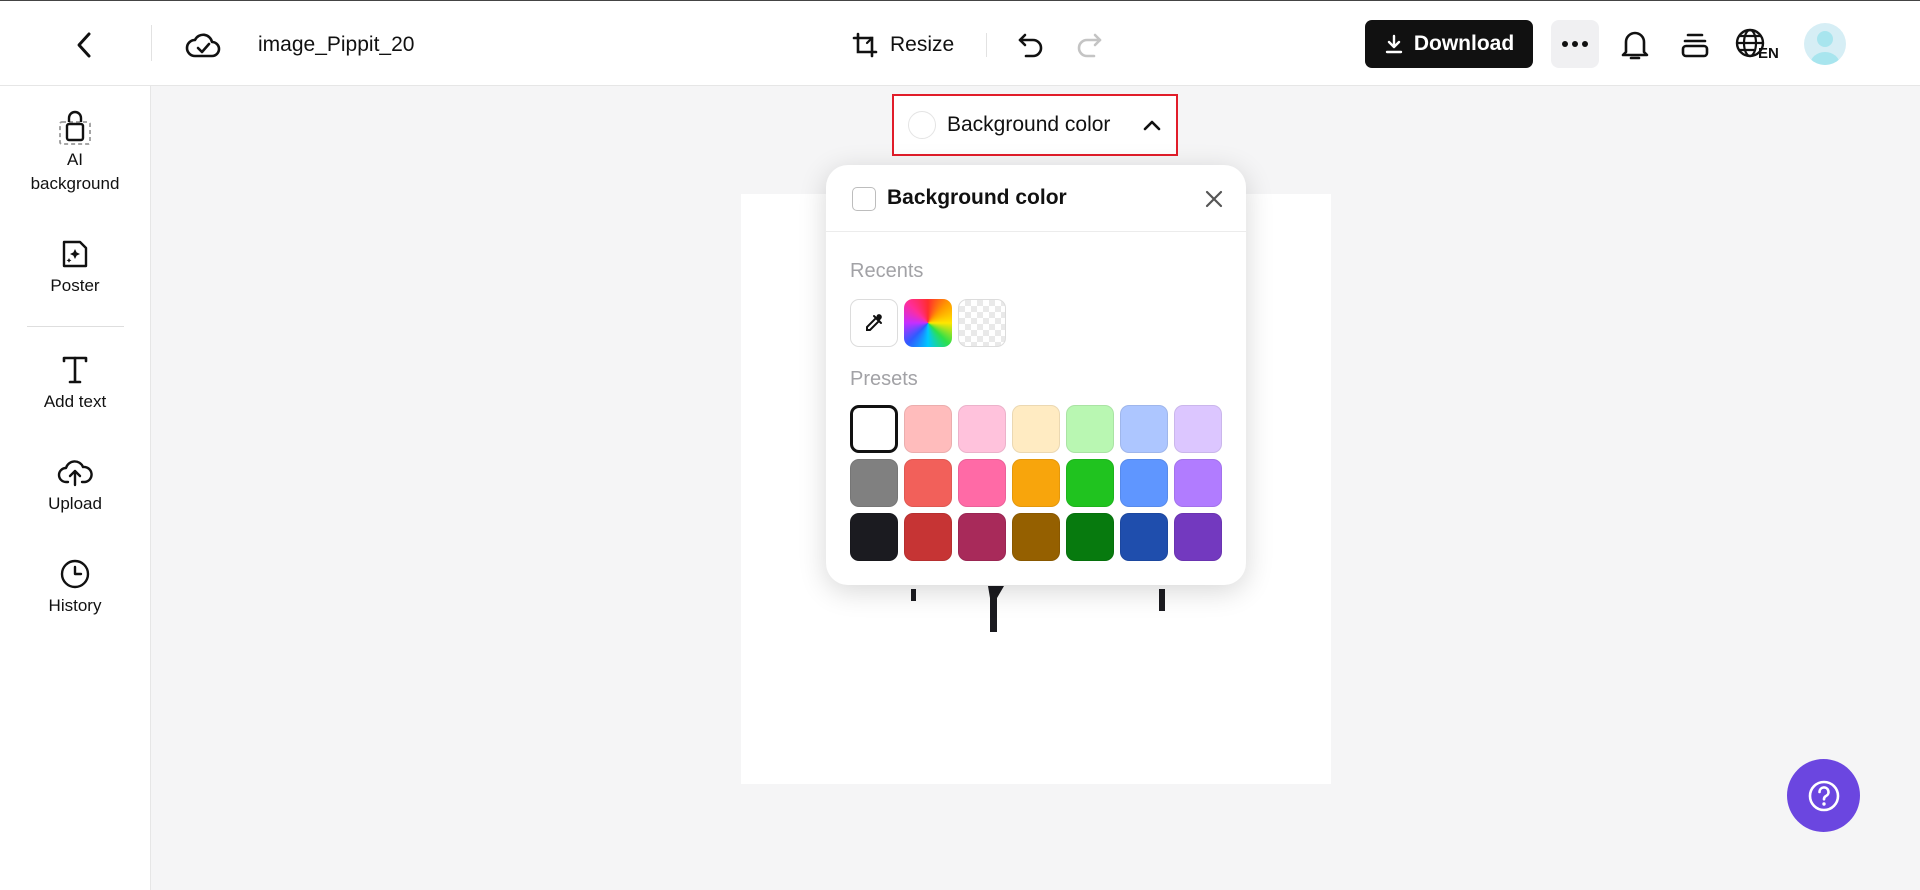 The width and height of the screenshot is (1920, 890). I want to click on top-bar: image_Pippit_20 Resize Download EN, so click(960, 43).